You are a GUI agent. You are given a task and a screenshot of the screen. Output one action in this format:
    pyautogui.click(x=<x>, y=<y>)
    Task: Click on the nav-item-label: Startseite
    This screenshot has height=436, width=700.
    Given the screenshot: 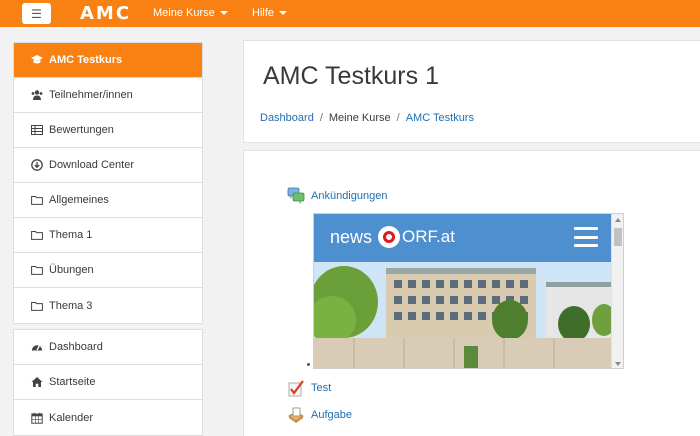 What is the action you would take?
    pyautogui.click(x=72, y=382)
    